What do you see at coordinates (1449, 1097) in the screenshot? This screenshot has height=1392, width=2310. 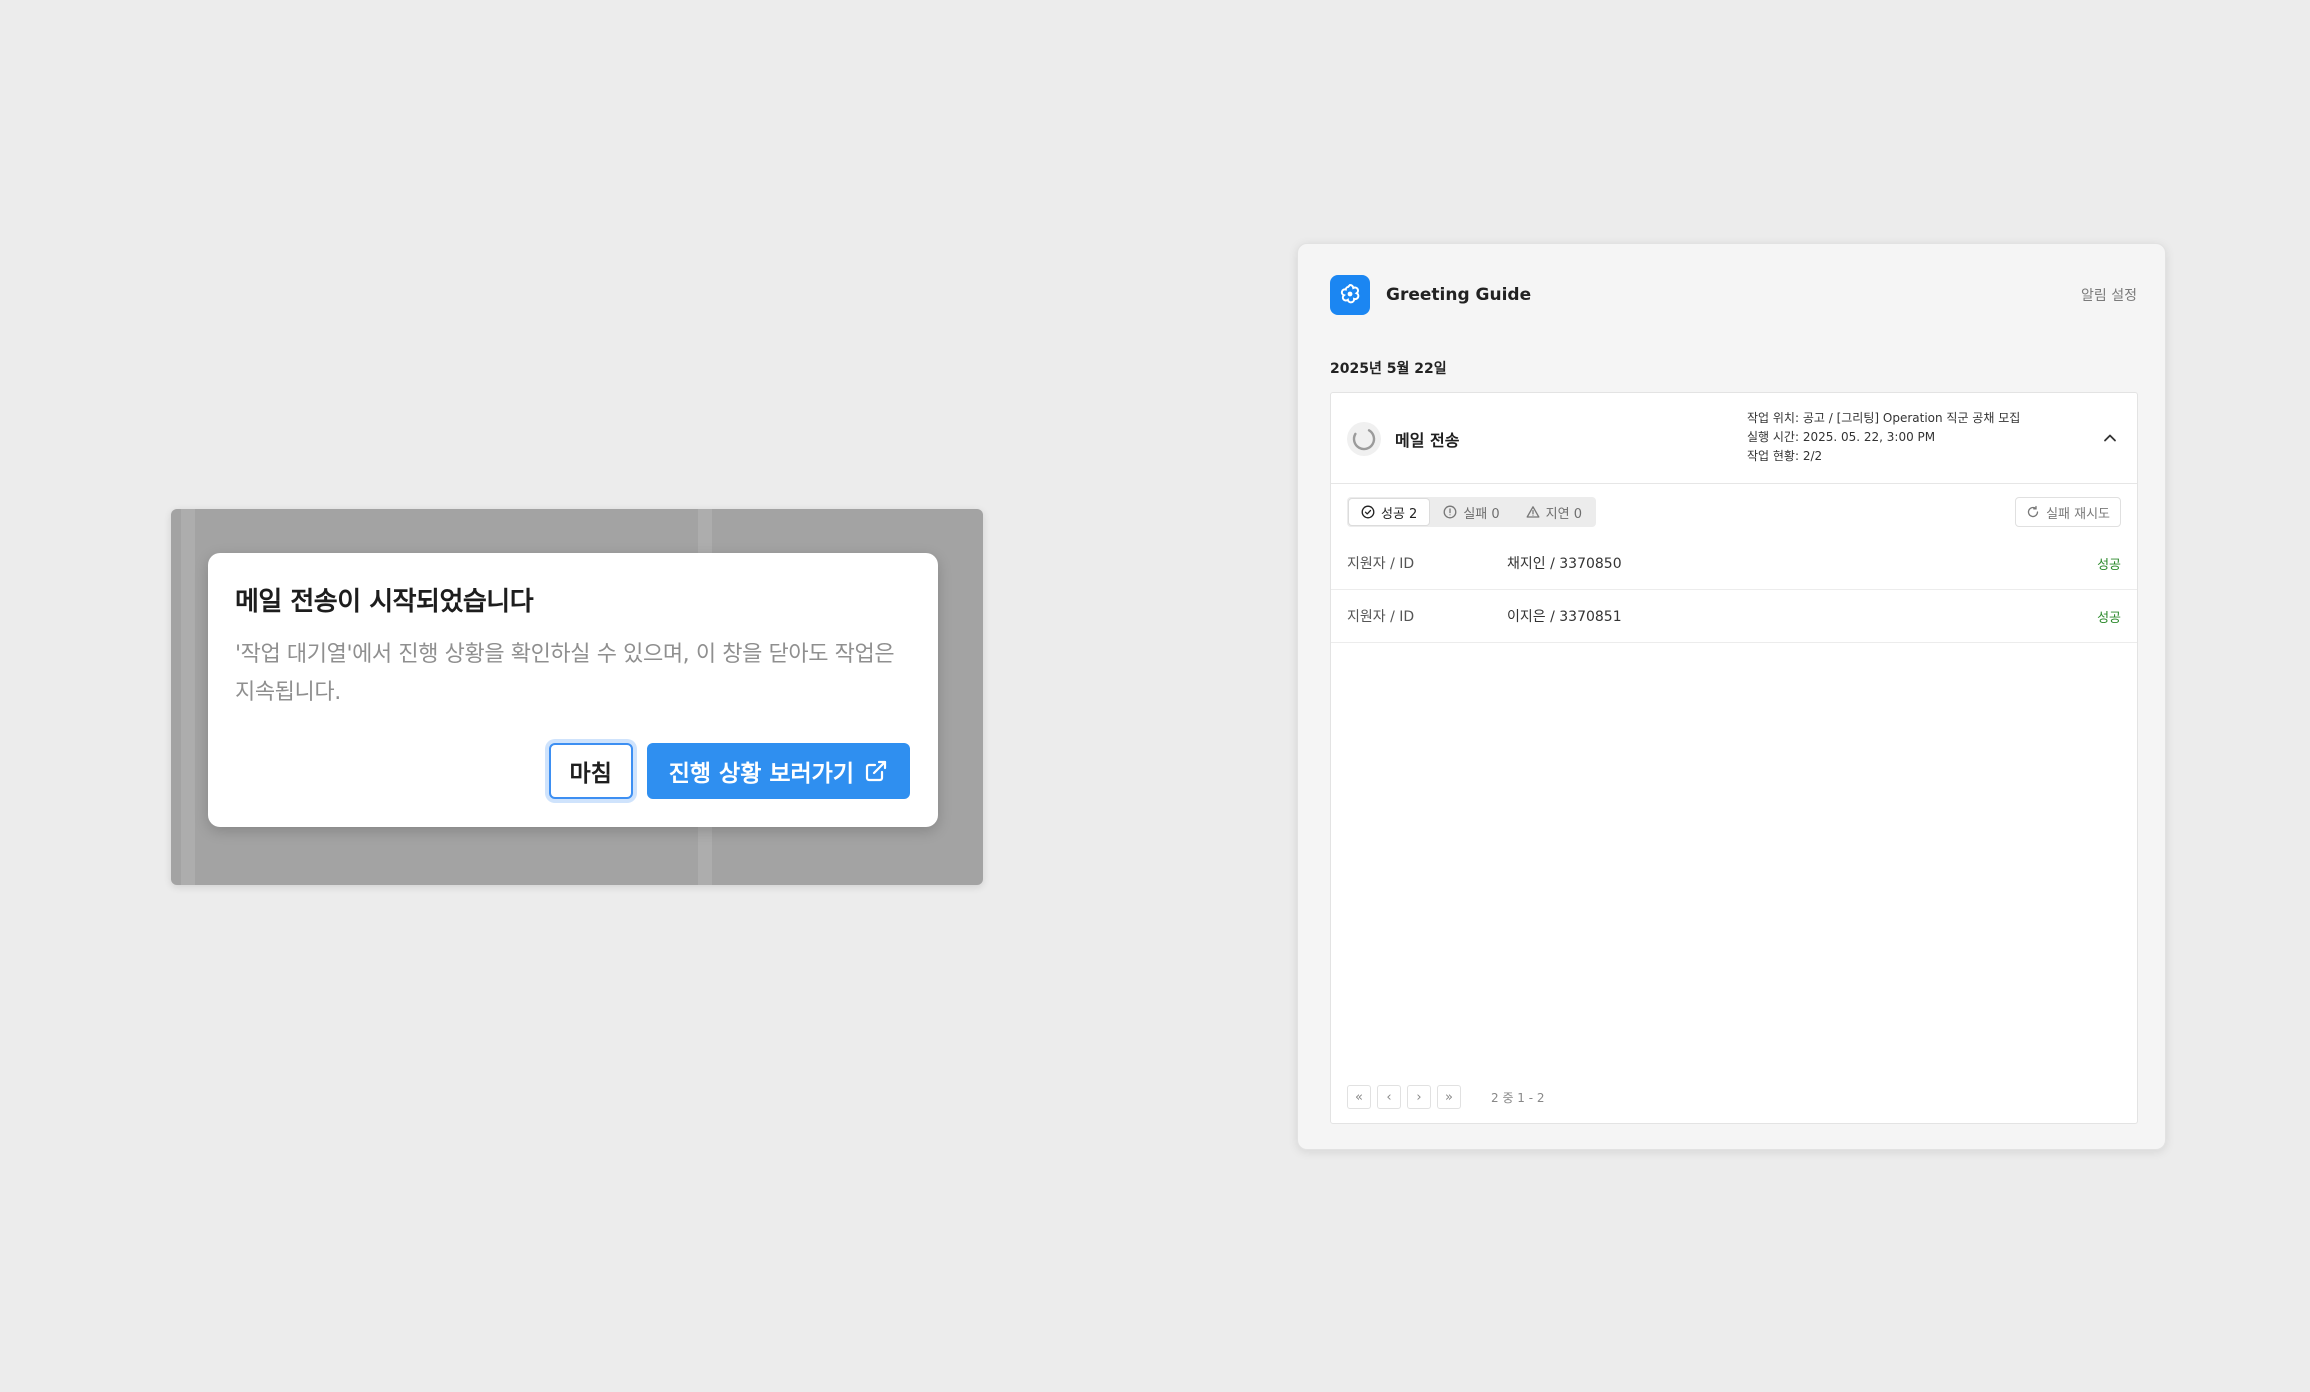 I see `last-page-button: »` at bounding box center [1449, 1097].